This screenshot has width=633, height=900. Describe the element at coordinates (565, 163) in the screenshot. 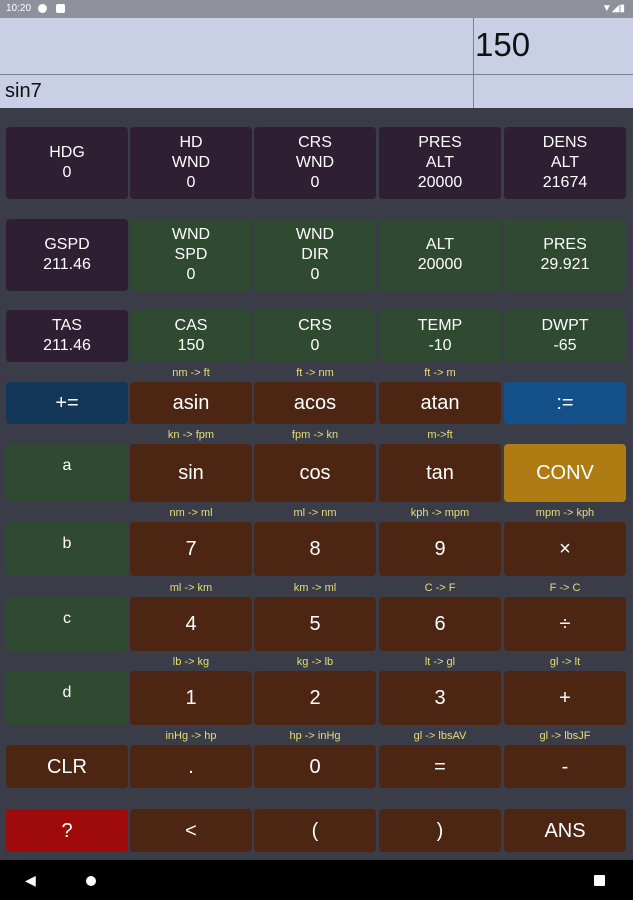

I see `dens-alt-cell: DENS ALT 21674` at that location.